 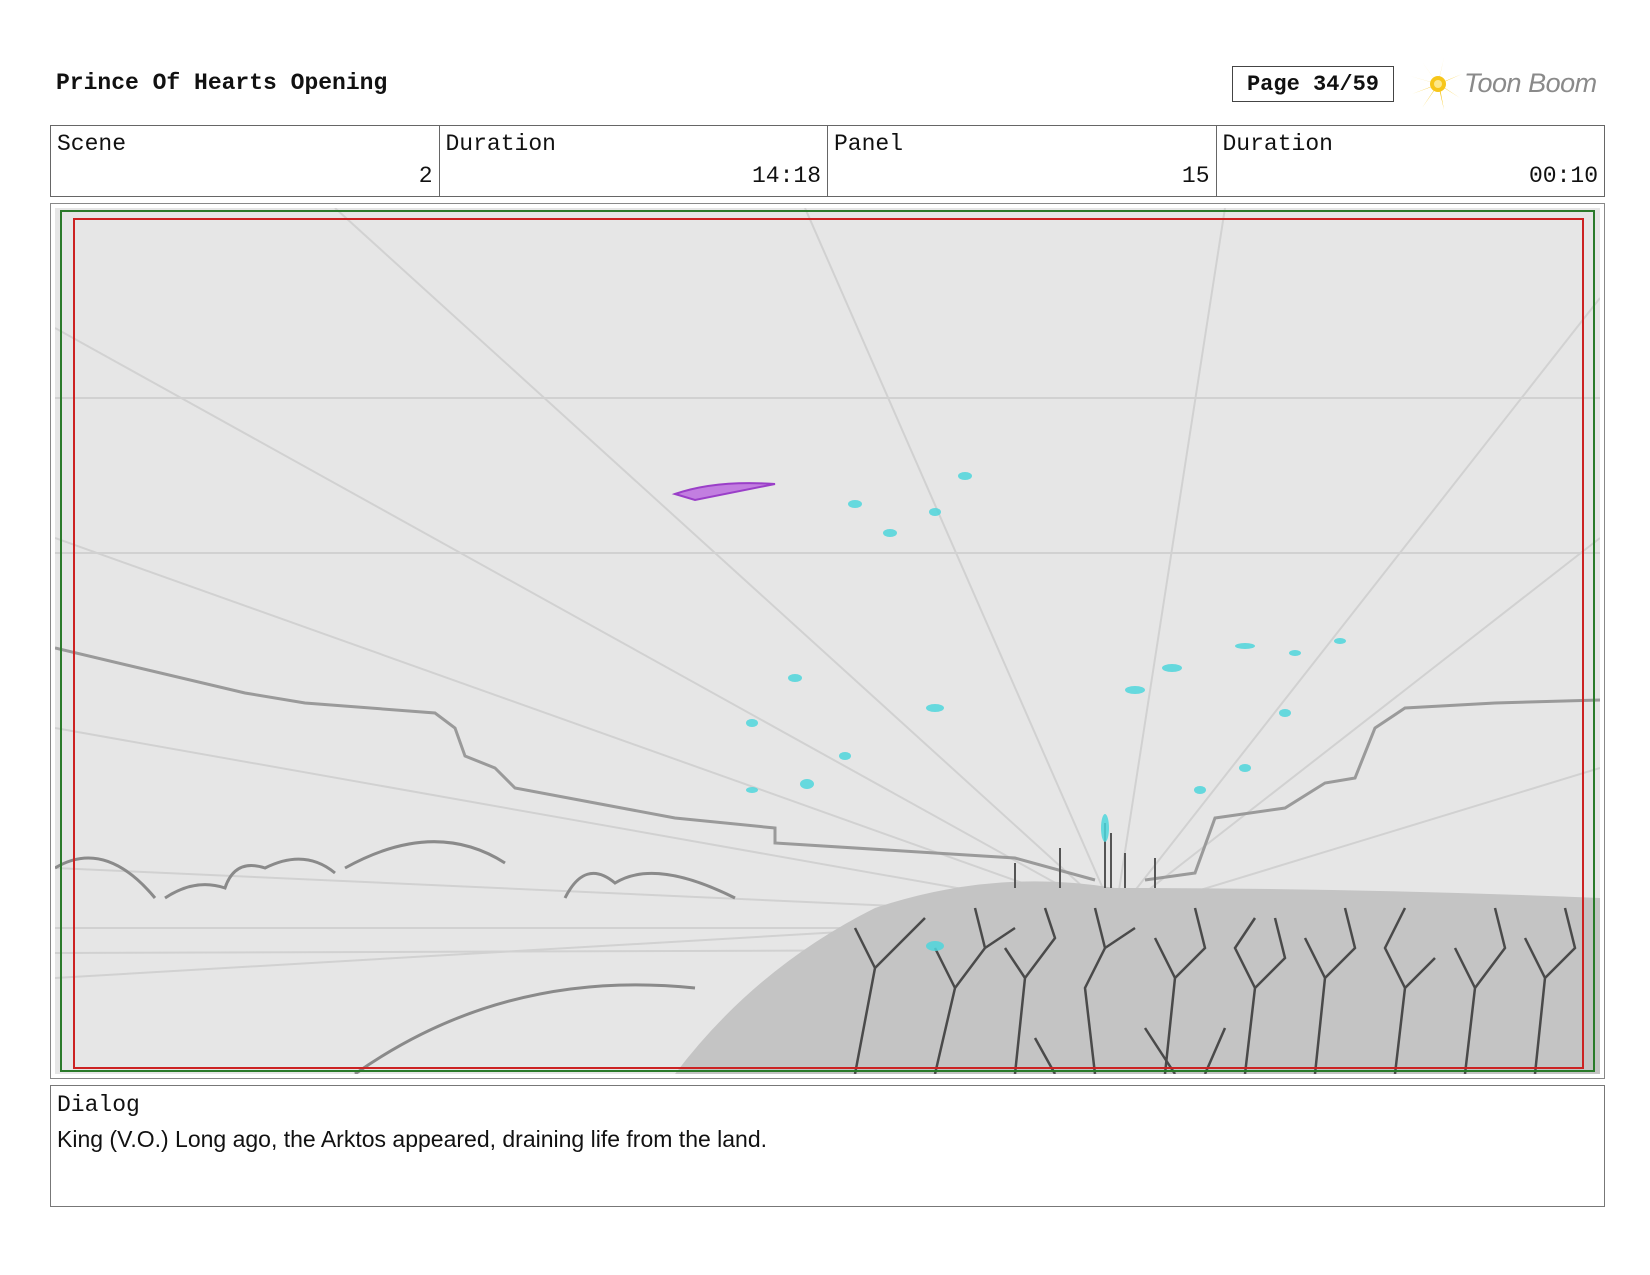 I want to click on scene-duration-value: 14:18, so click(x=786, y=176).